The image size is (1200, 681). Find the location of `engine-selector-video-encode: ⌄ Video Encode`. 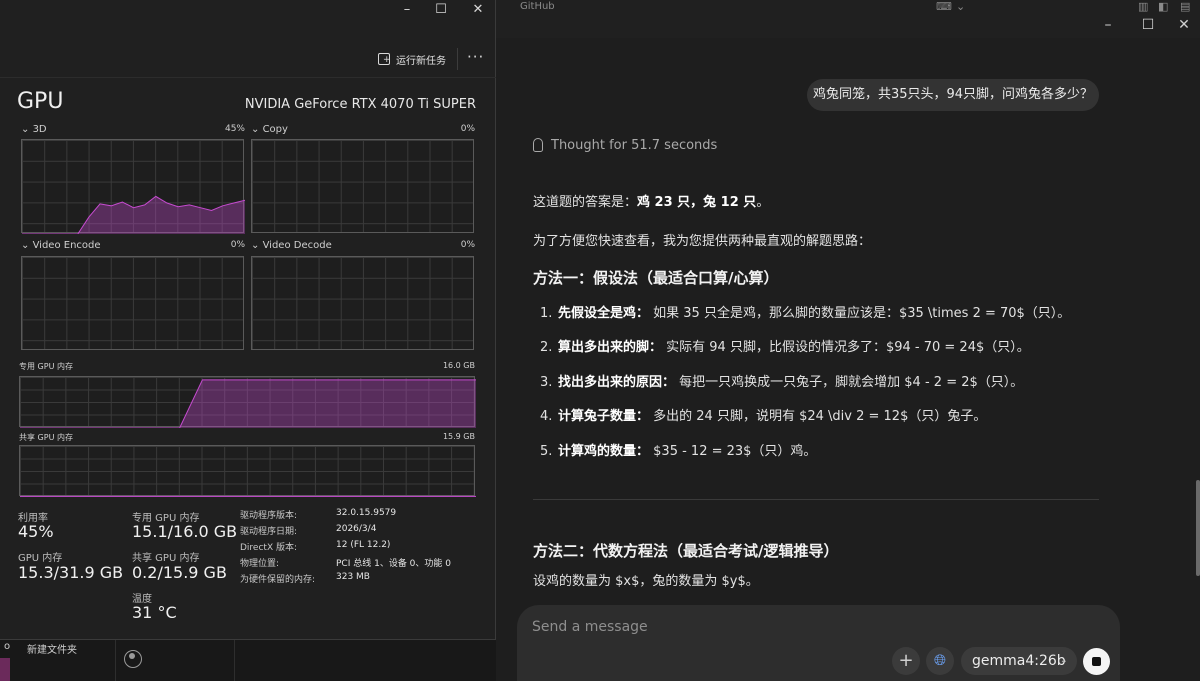

engine-selector-video-encode: ⌄ Video Encode is located at coordinates (61, 245).